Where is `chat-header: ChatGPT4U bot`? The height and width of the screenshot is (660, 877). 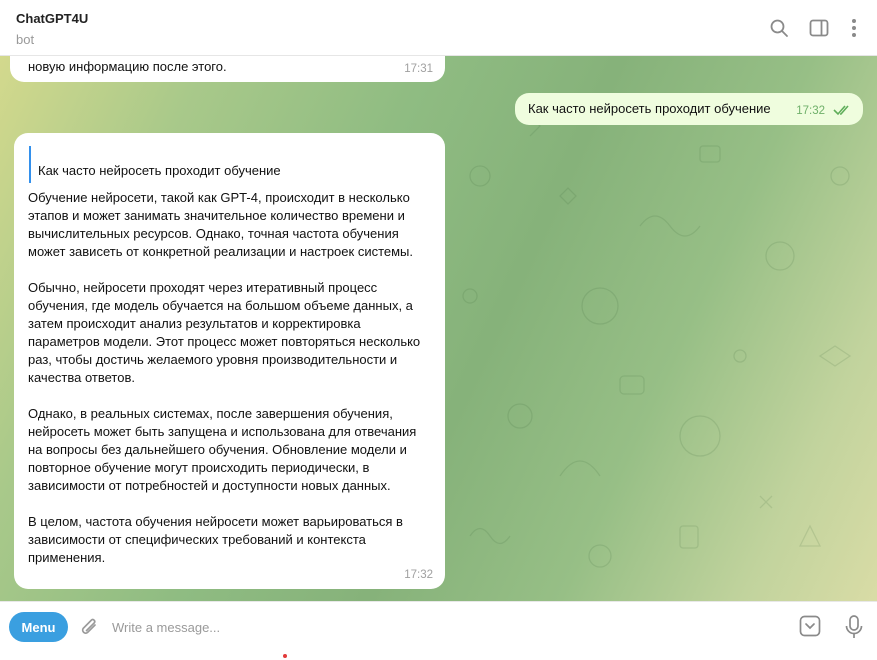 chat-header: ChatGPT4U bot is located at coordinates (438, 28).